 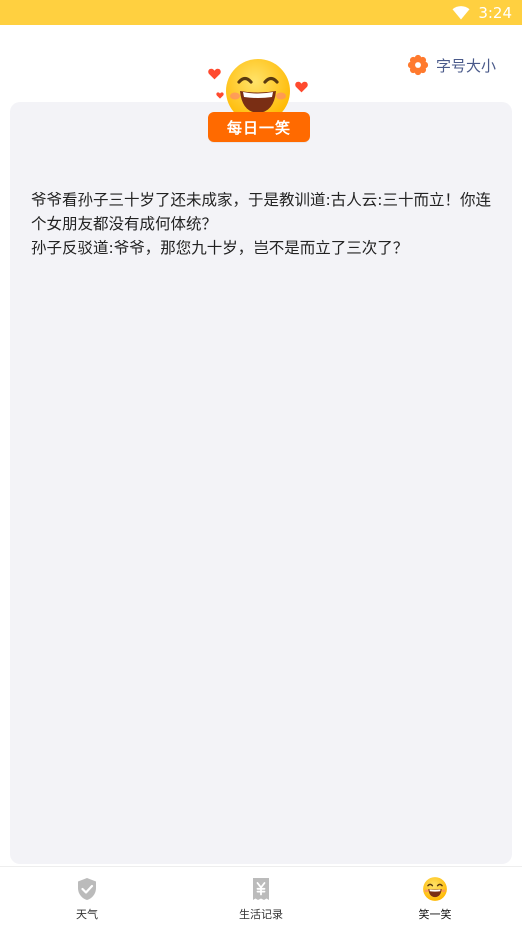 I want to click on wifi-icon, so click(x=461, y=12).